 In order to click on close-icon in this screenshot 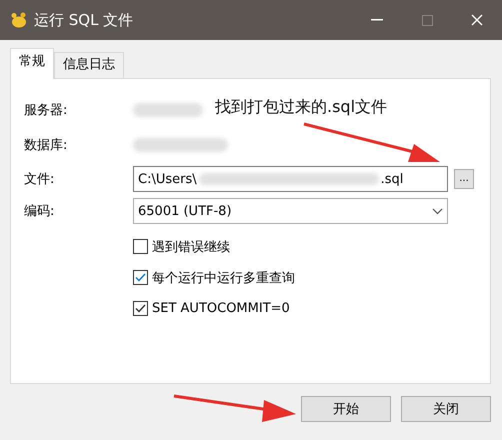, I will do `click(477, 20)`.